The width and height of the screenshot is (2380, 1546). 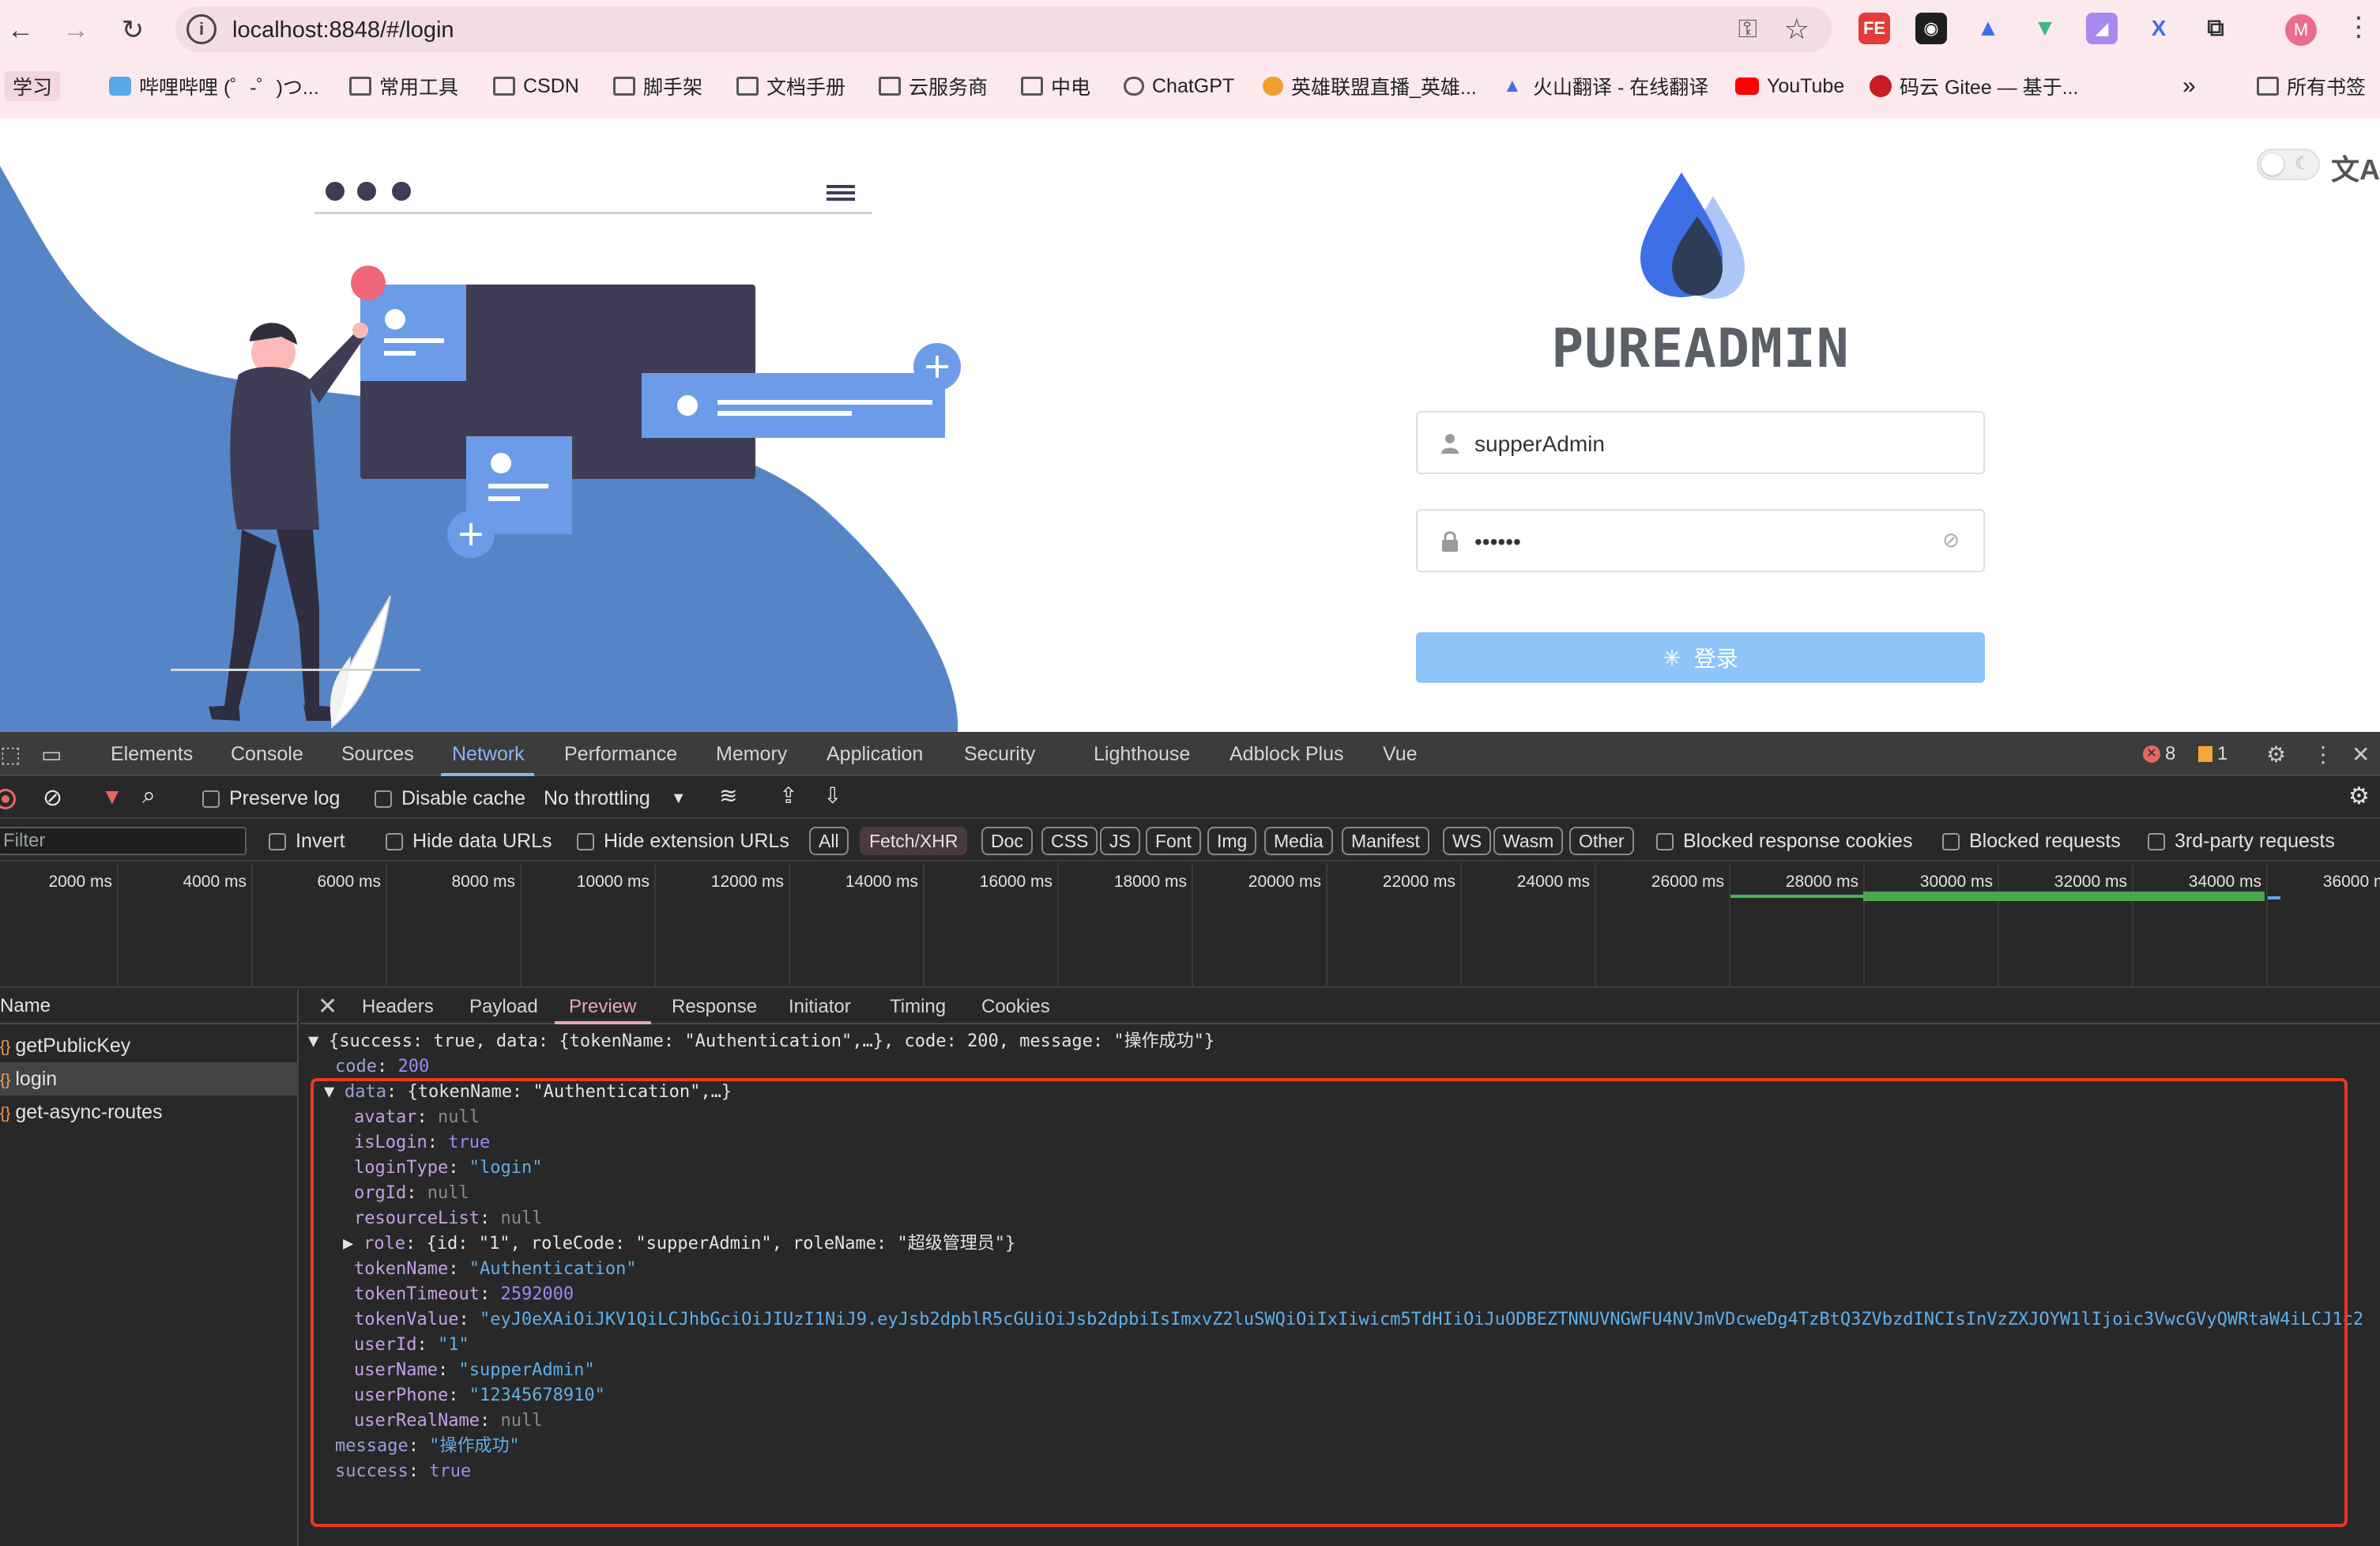 What do you see at coordinates (2311, 86) in the screenshot?
I see `bookmark-all: 所有书签` at bounding box center [2311, 86].